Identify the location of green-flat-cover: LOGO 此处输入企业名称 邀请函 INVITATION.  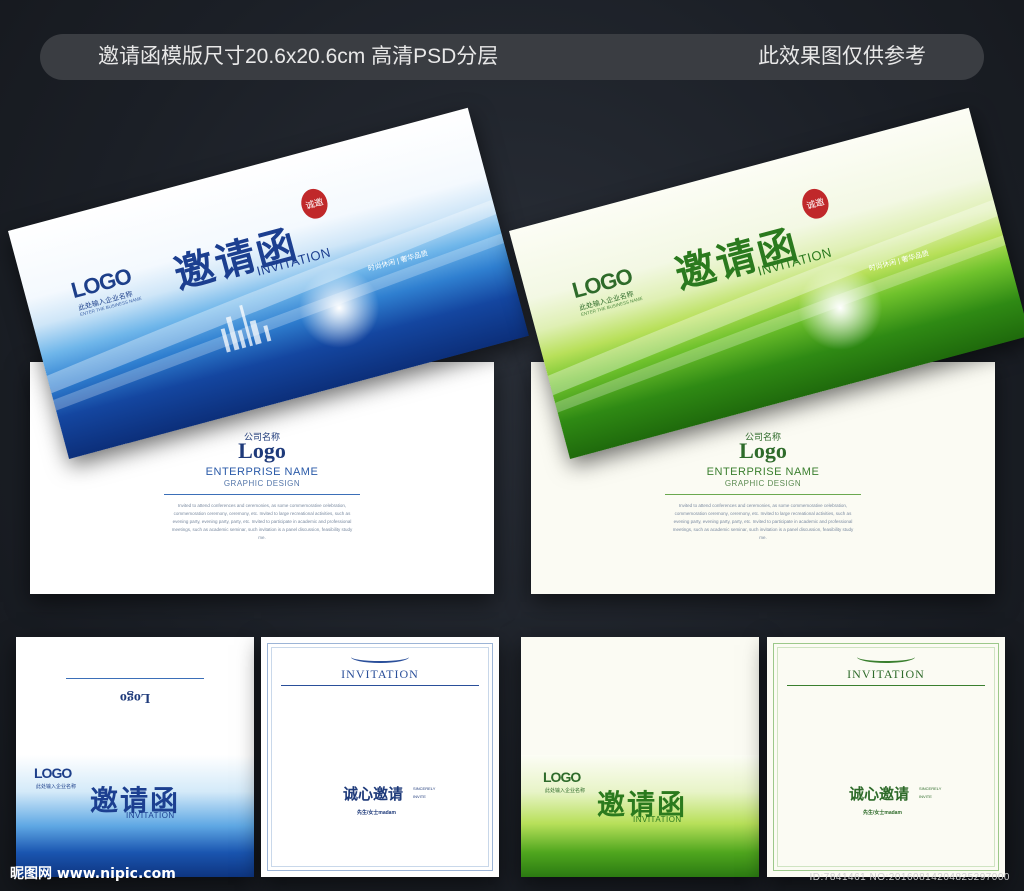
(640, 757).